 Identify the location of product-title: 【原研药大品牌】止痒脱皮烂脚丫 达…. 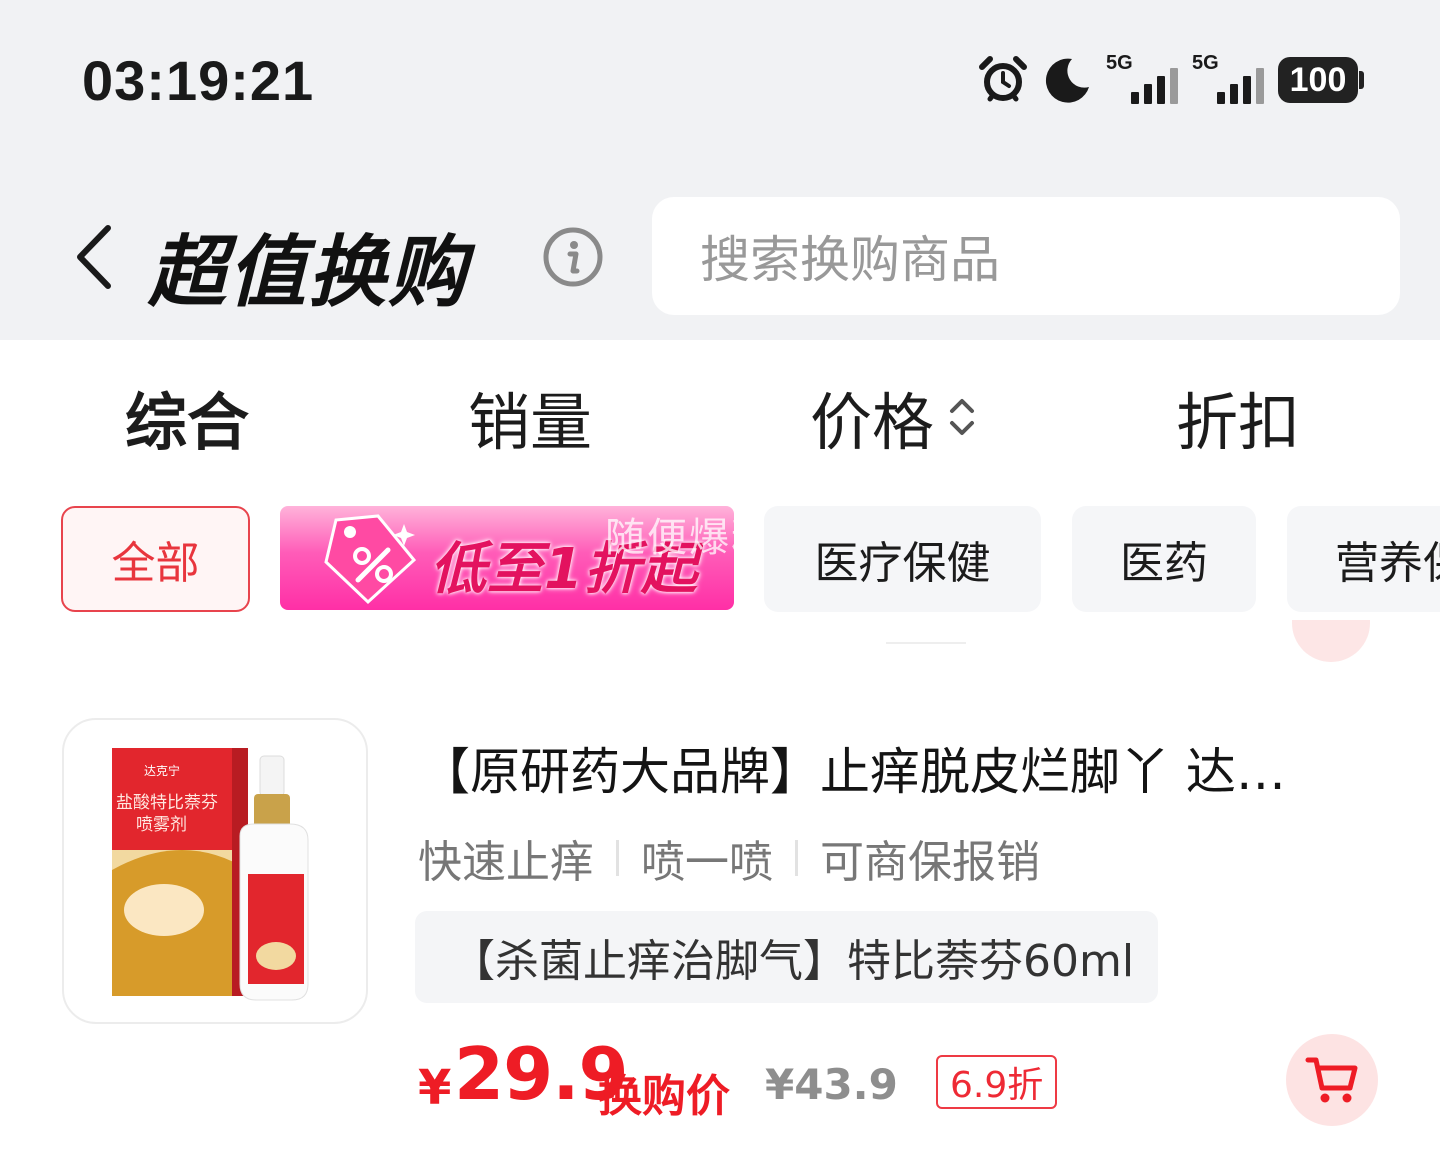
(885, 768).